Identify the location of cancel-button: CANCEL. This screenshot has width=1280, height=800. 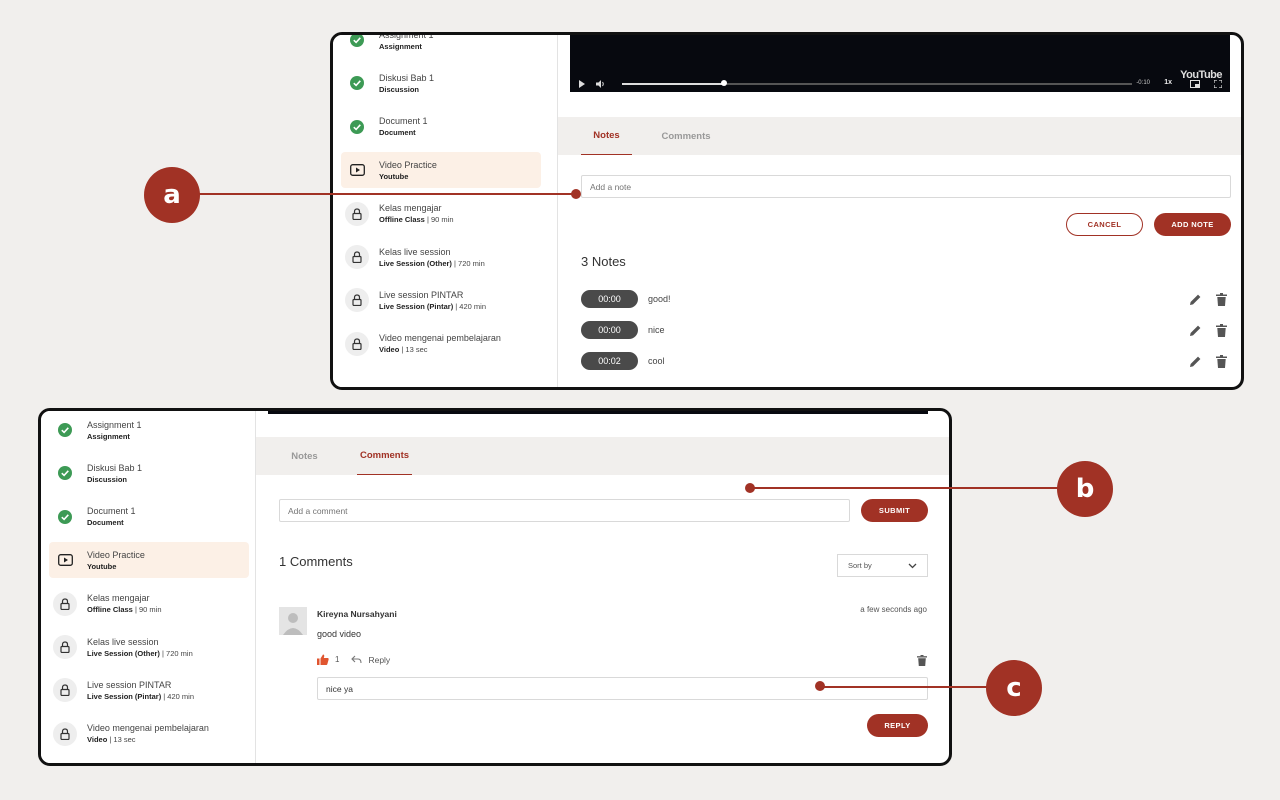
(1104, 224).